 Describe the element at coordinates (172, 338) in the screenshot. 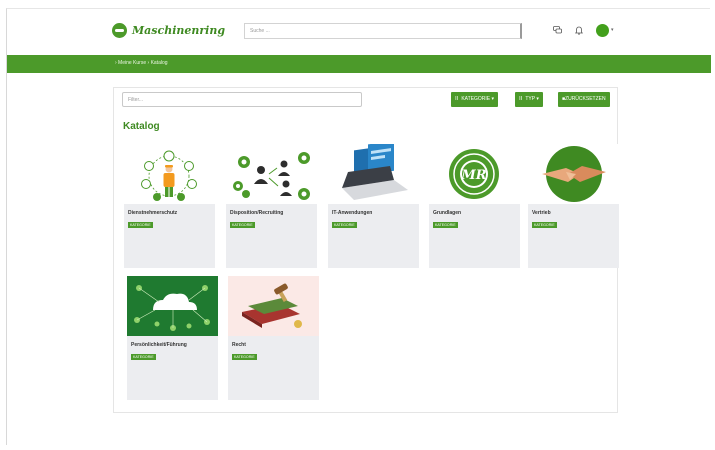

I see `course-card-persoenlichkeit-fuehrung: Persönlichkeit/Führung KATEGORIE` at that location.